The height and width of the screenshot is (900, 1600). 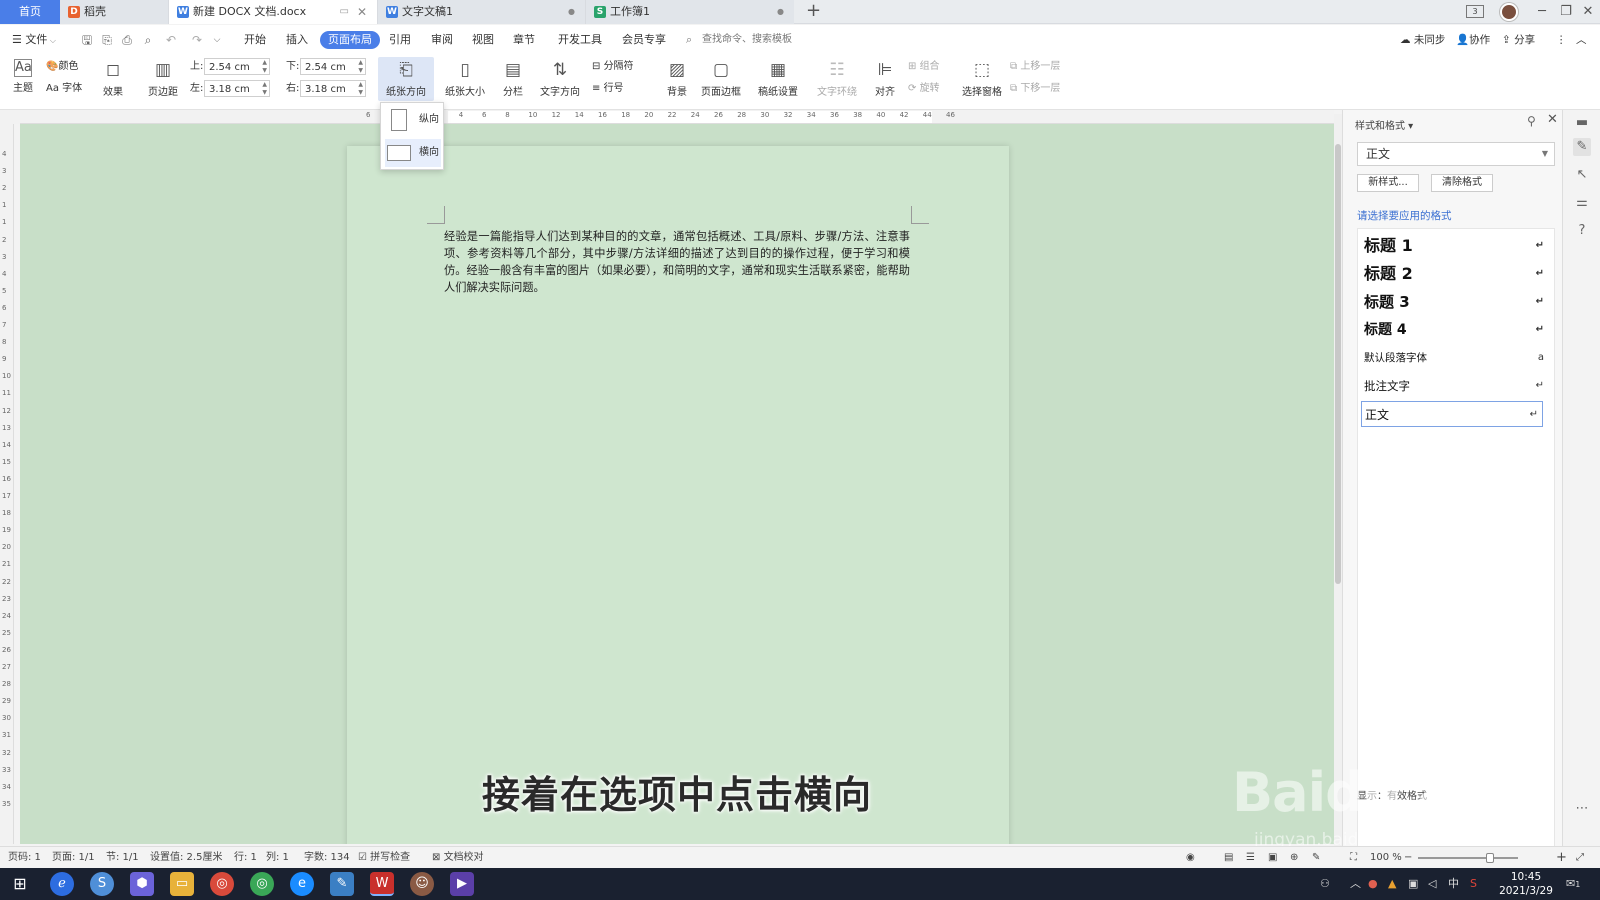 What do you see at coordinates (1468, 858) in the screenshot?
I see `zoom-slider` at bounding box center [1468, 858].